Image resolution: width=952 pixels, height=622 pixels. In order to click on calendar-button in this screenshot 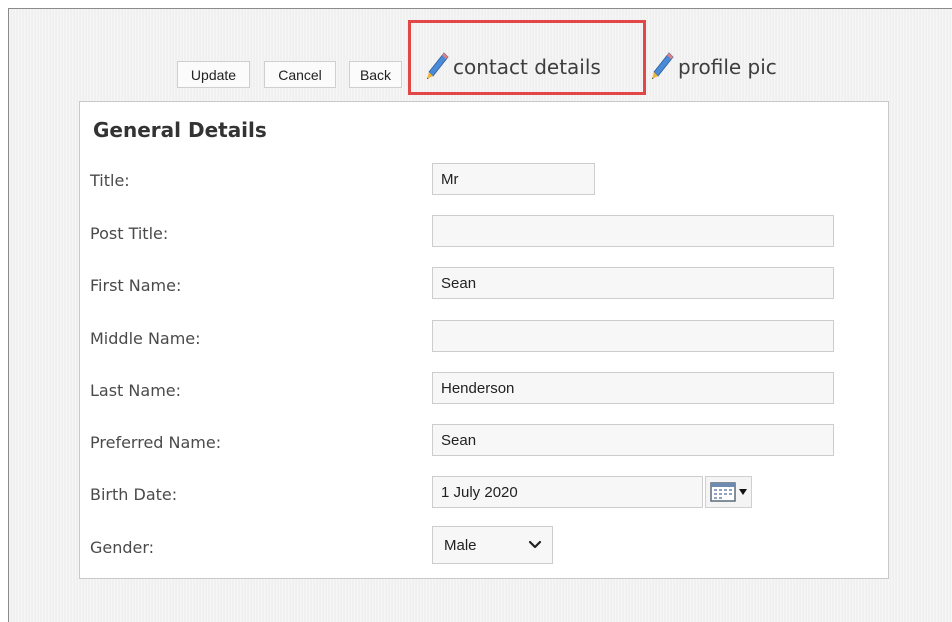, I will do `click(728, 492)`.